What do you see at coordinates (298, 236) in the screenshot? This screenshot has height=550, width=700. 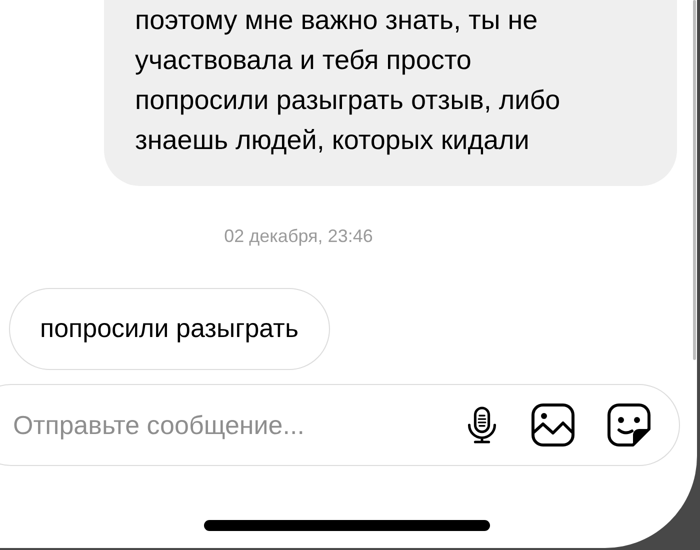 I see `message-timestamp: 02 декабря, 23:46` at bounding box center [298, 236].